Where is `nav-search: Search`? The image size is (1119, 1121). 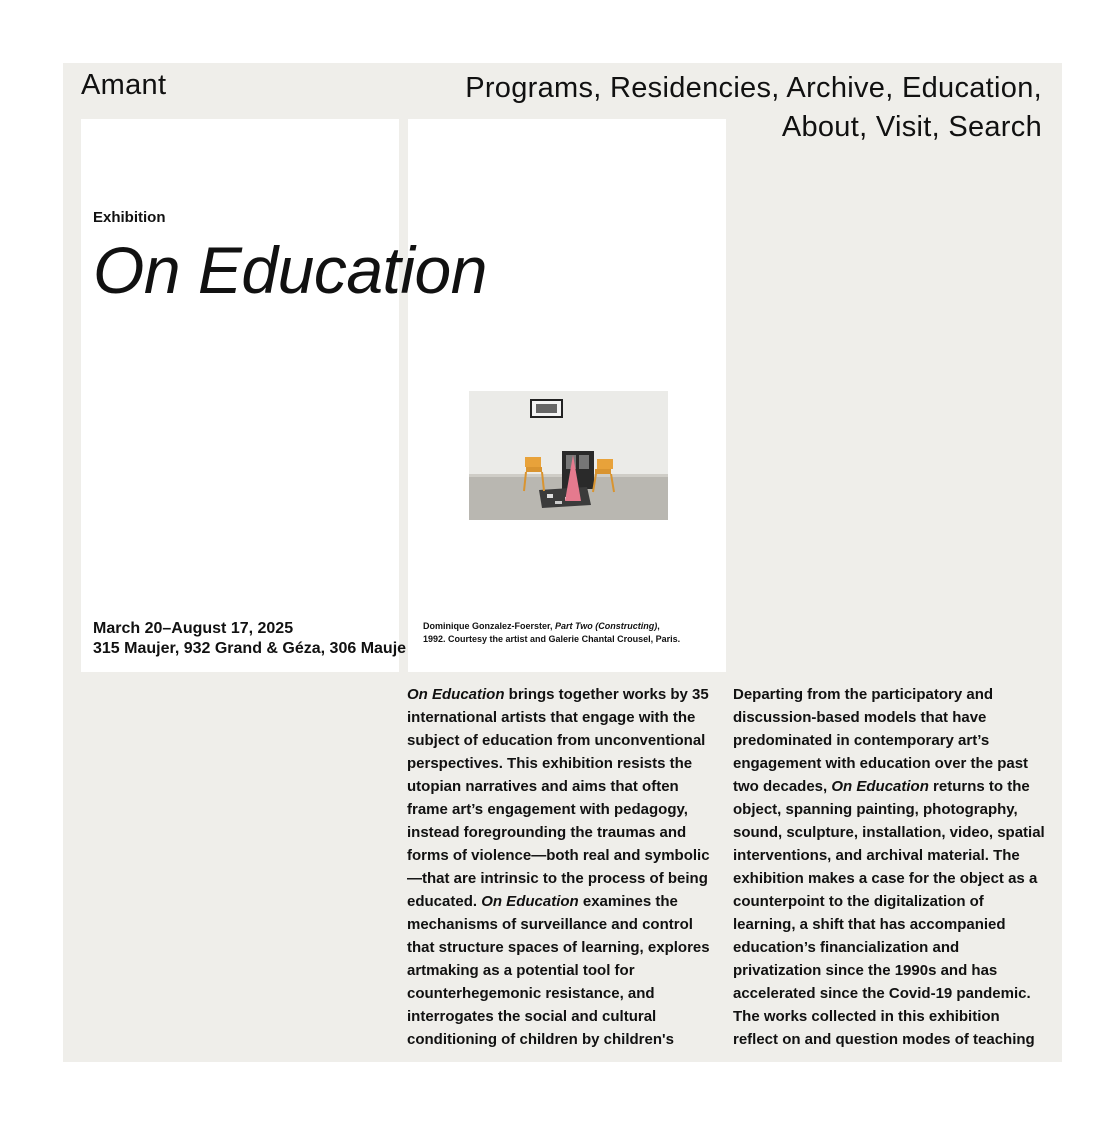
nav-search: Search is located at coordinates (995, 127).